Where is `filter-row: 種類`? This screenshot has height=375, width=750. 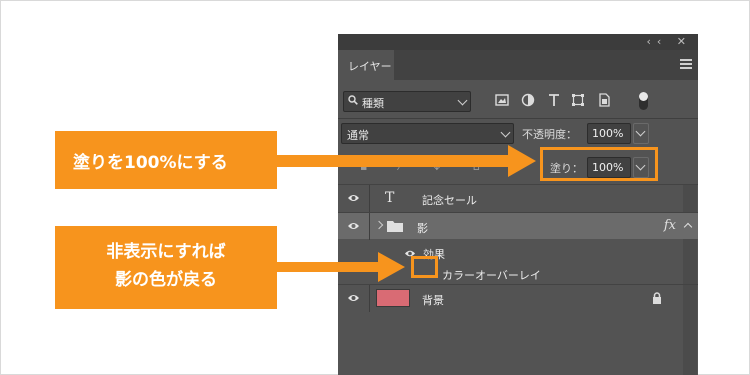
filter-row: 種類 is located at coordinates (518, 102).